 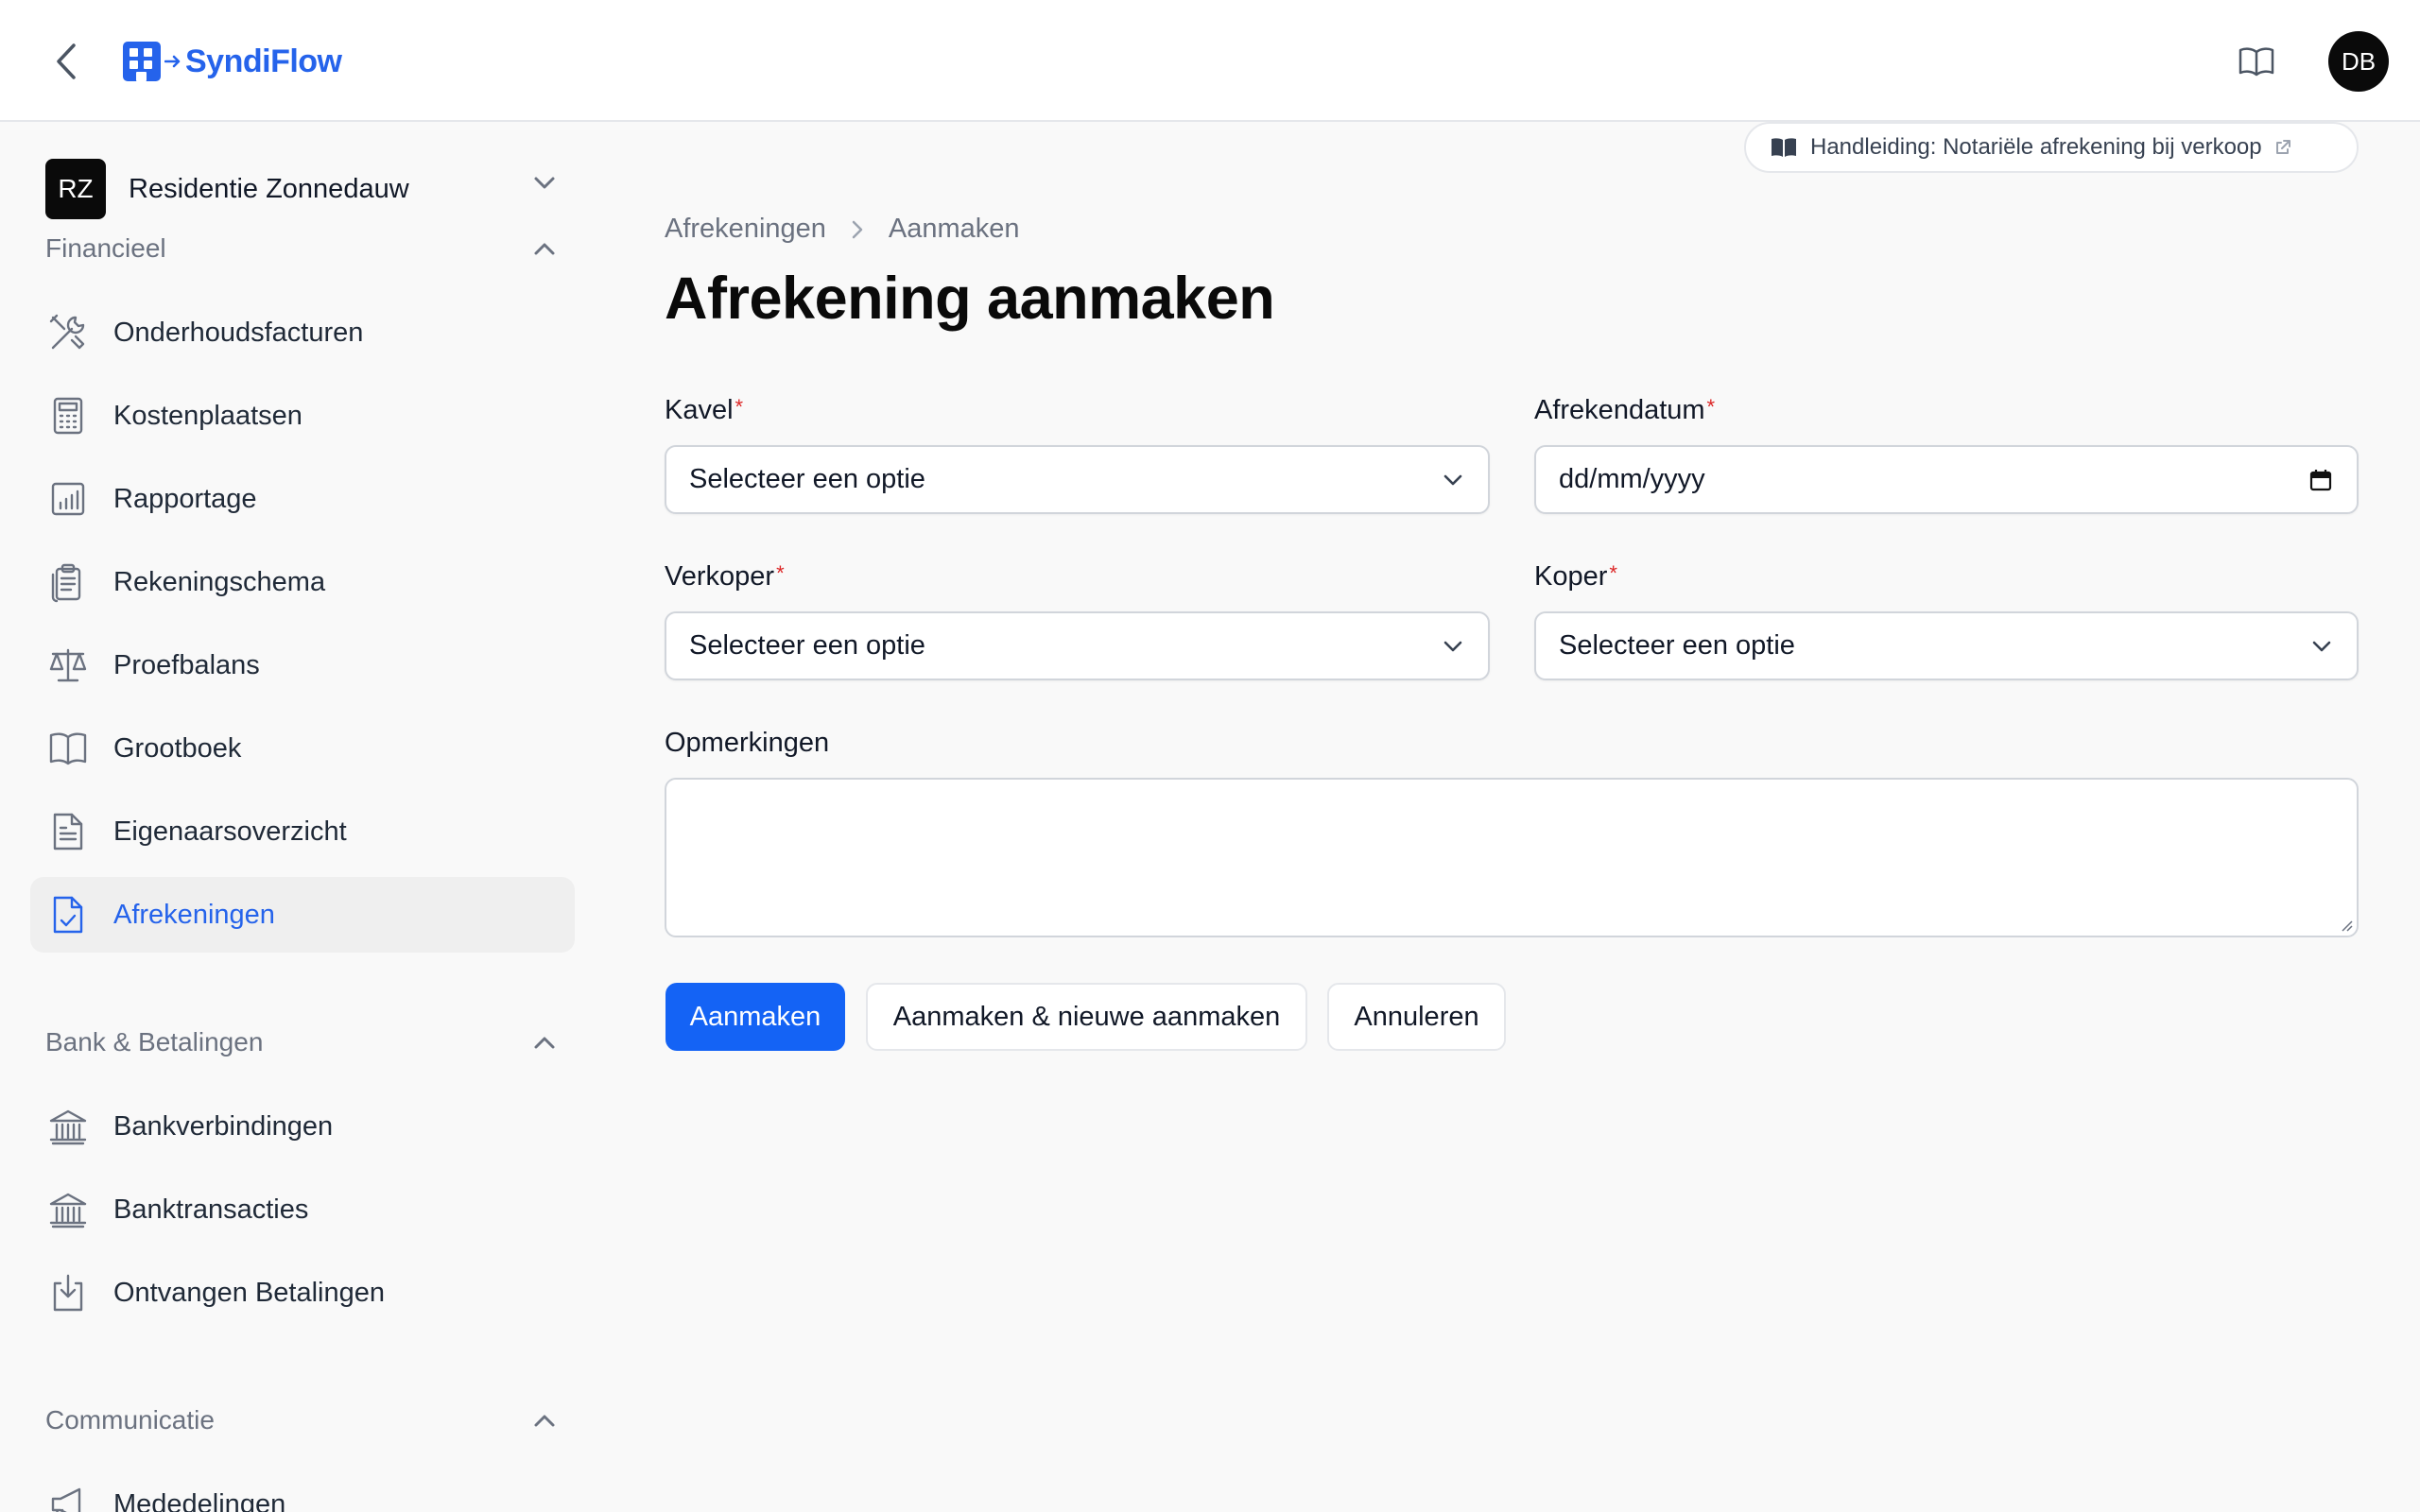 I want to click on breadcrumb: Afrekeningen Aanmaken, so click(x=842, y=229).